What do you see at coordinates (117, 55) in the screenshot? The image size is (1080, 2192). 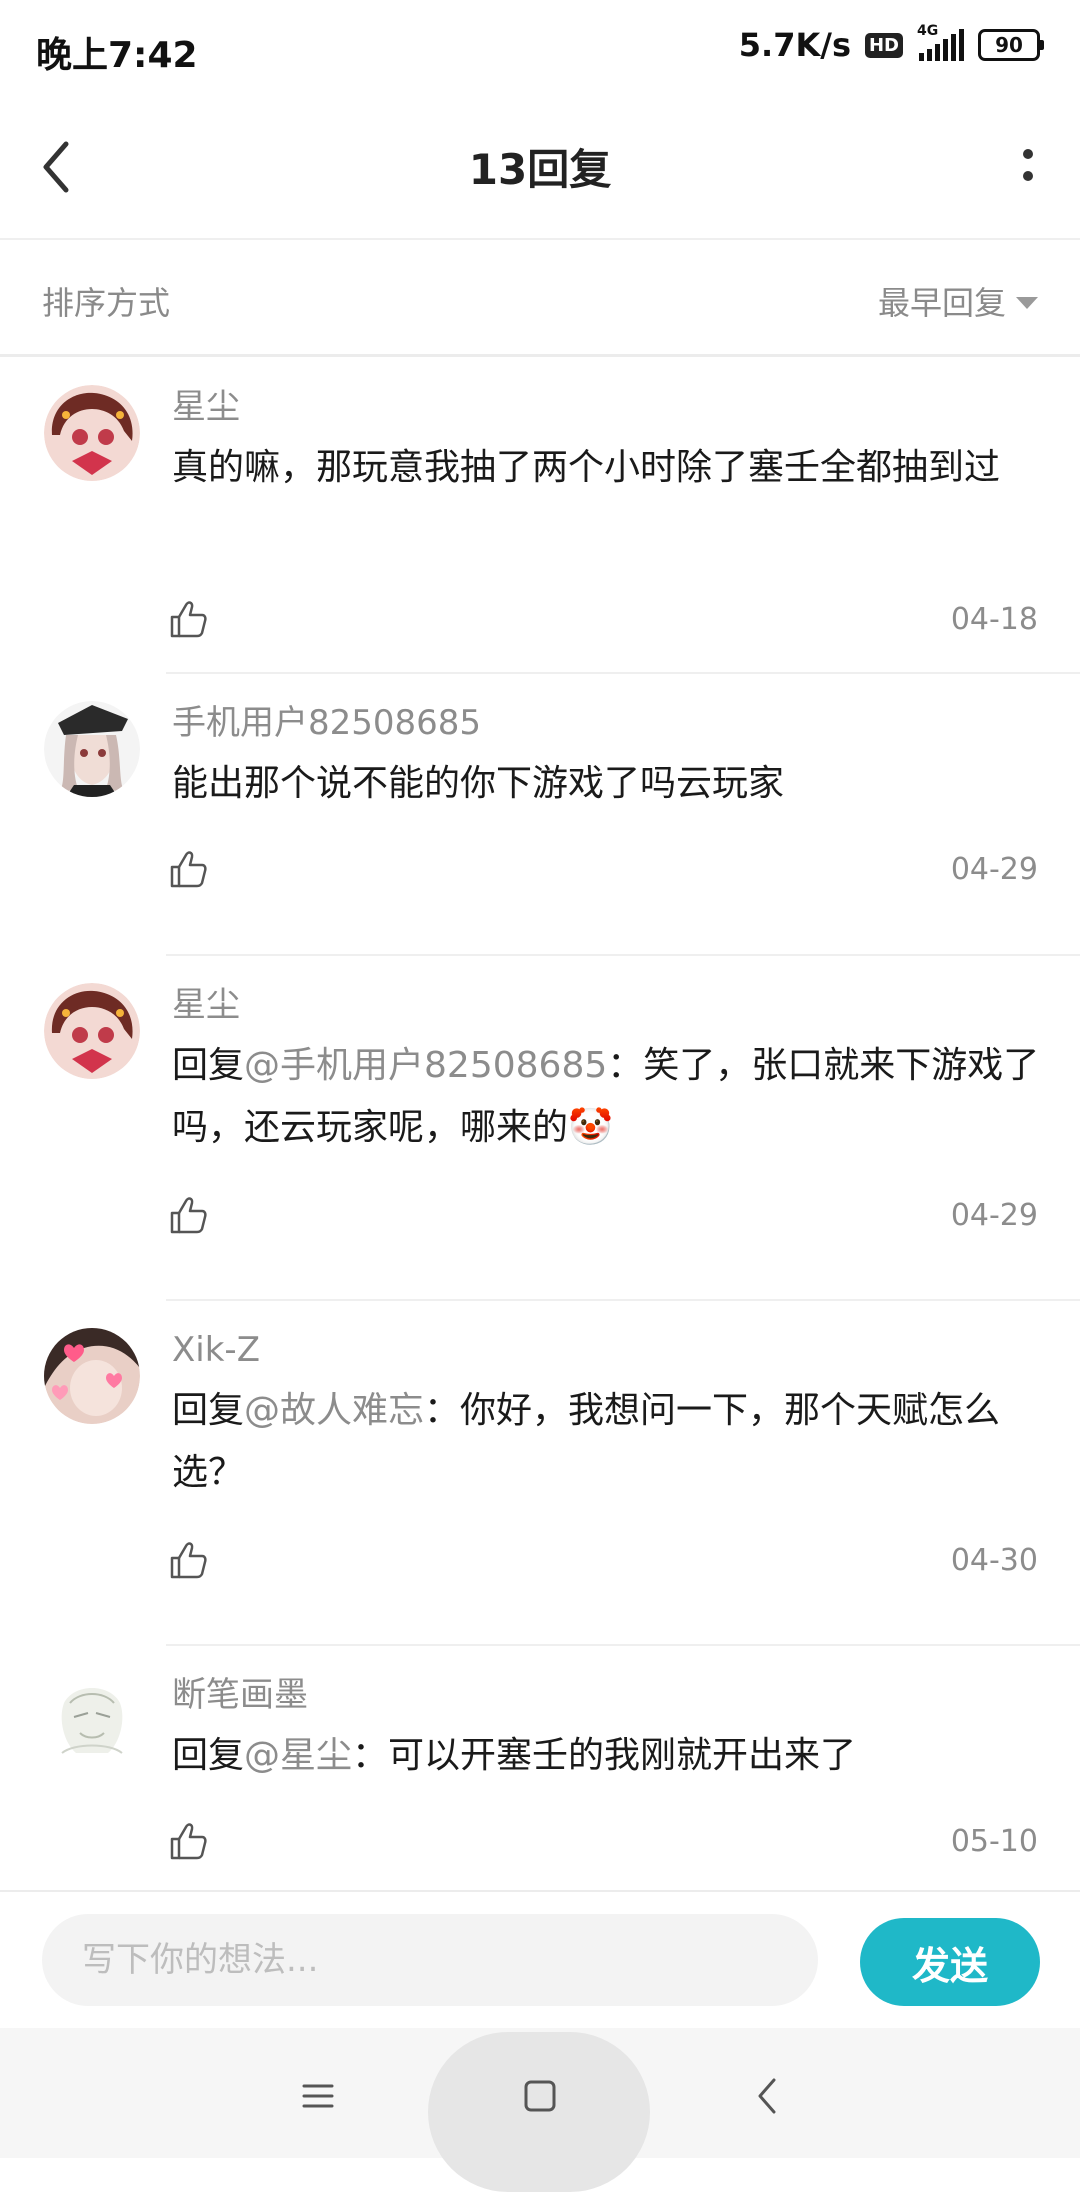 I see `status-time: 晚上7:42` at bounding box center [117, 55].